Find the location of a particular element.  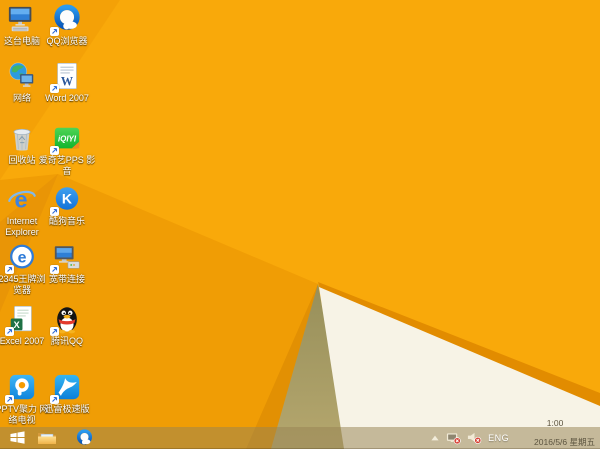

desktop-icon-internet-explorer: e Internet Explorer is located at coordinates (22, 211).